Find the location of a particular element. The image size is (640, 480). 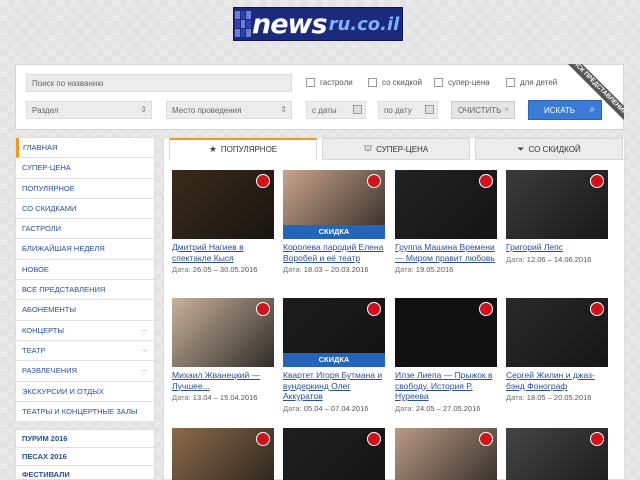

search-name-input: Поиск по названию is located at coordinates (159, 83).